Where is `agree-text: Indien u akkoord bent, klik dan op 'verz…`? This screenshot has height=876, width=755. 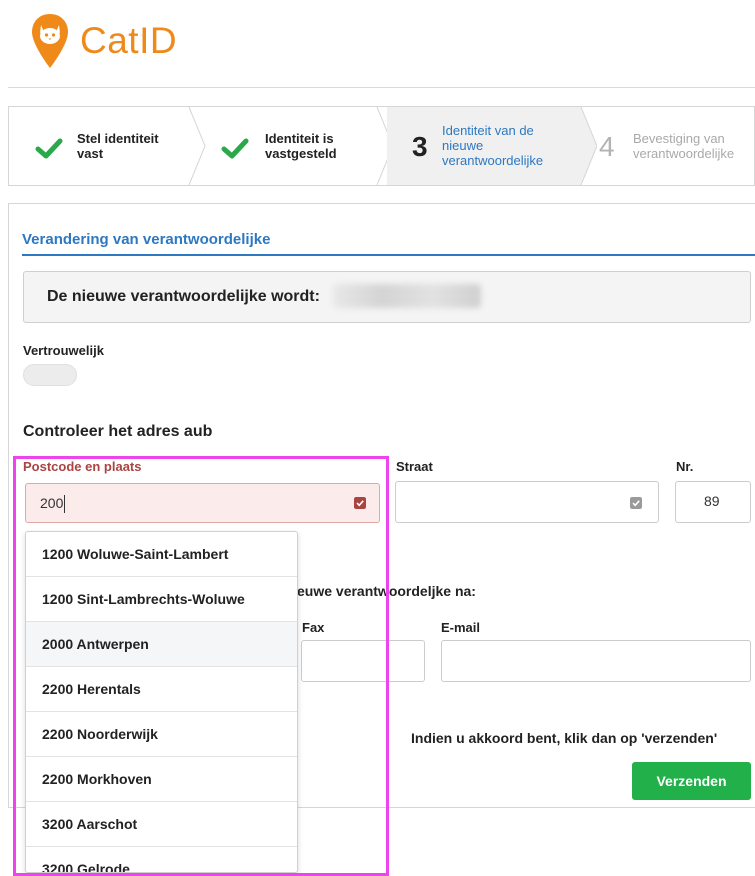 agree-text: Indien u akkoord bent, klik dan op 'verz… is located at coordinates (564, 738).